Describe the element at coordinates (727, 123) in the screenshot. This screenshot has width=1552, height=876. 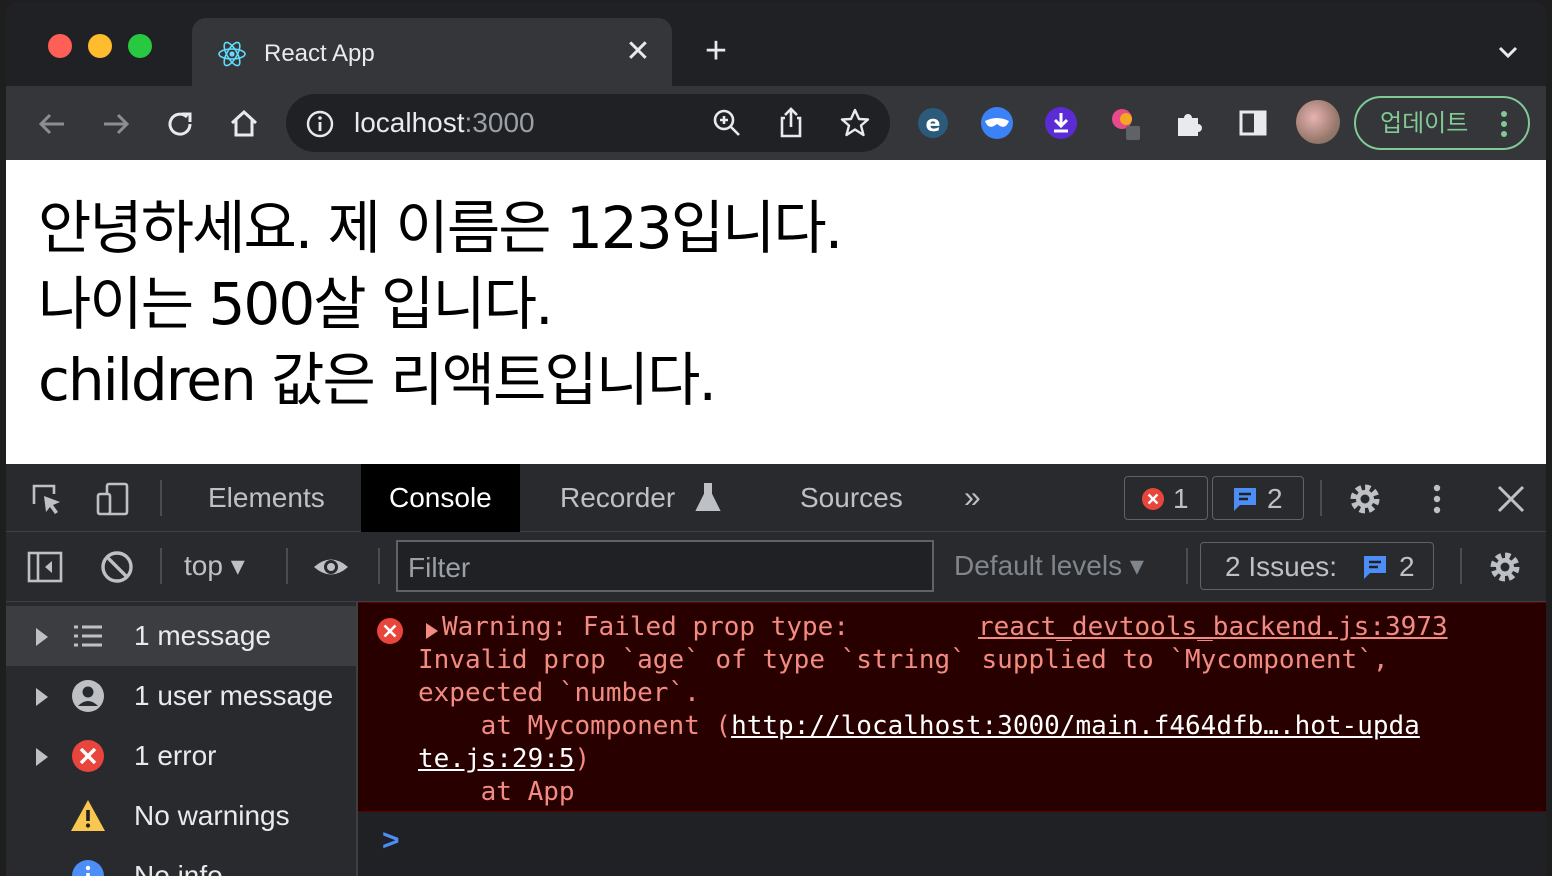
I see `zoom-icon` at that location.